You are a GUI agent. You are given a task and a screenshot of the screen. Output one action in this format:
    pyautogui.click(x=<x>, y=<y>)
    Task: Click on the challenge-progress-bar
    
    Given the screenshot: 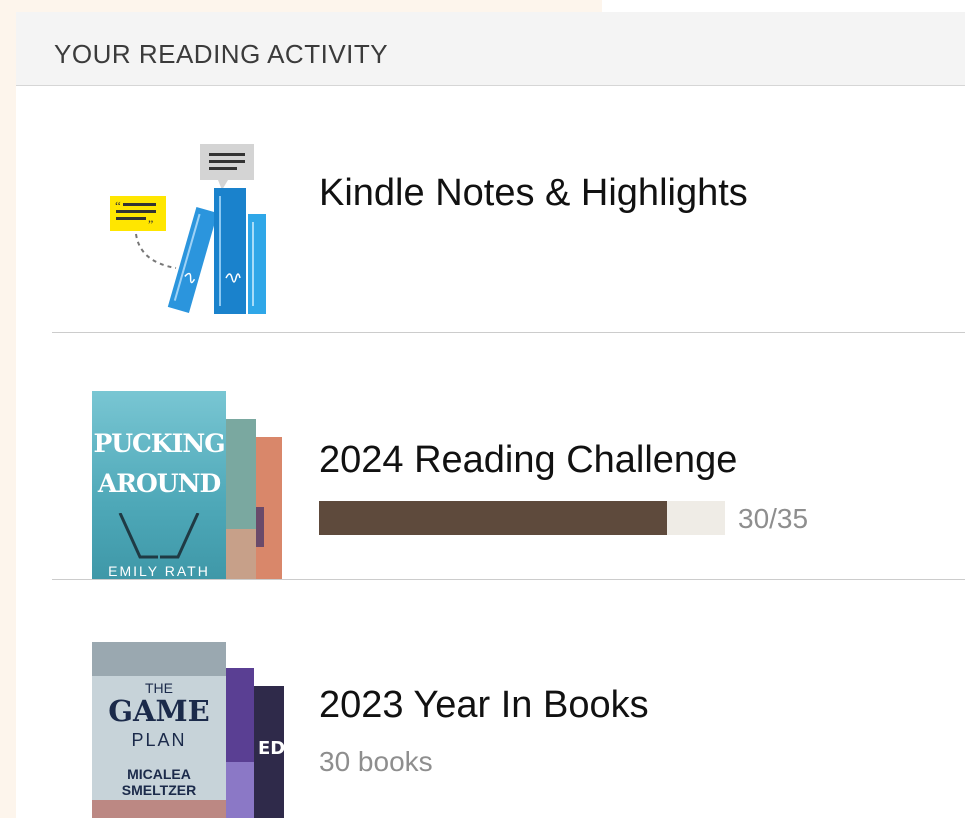 What is the action you would take?
    pyautogui.click(x=522, y=518)
    